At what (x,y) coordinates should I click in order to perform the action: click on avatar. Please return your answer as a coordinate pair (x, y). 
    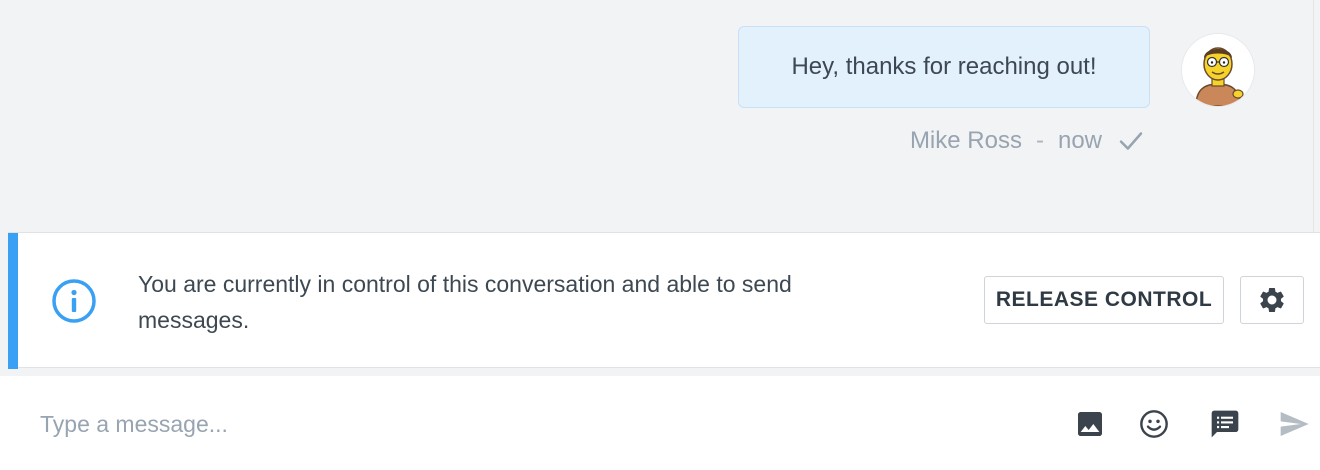
    Looking at the image, I should click on (1218, 70).